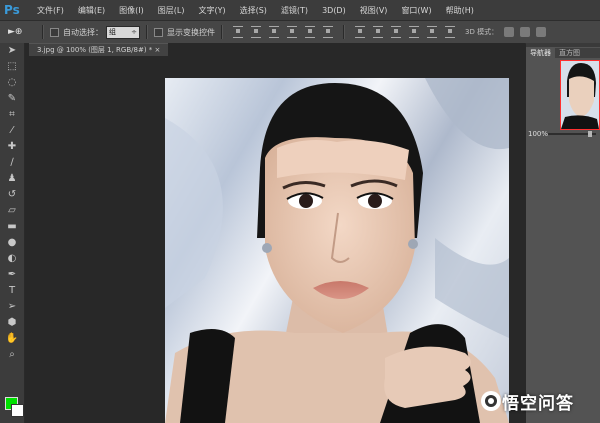 The height and width of the screenshot is (423, 600). What do you see at coordinates (538, 134) in the screenshot?
I see `zoom-level: 100%` at bounding box center [538, 134].